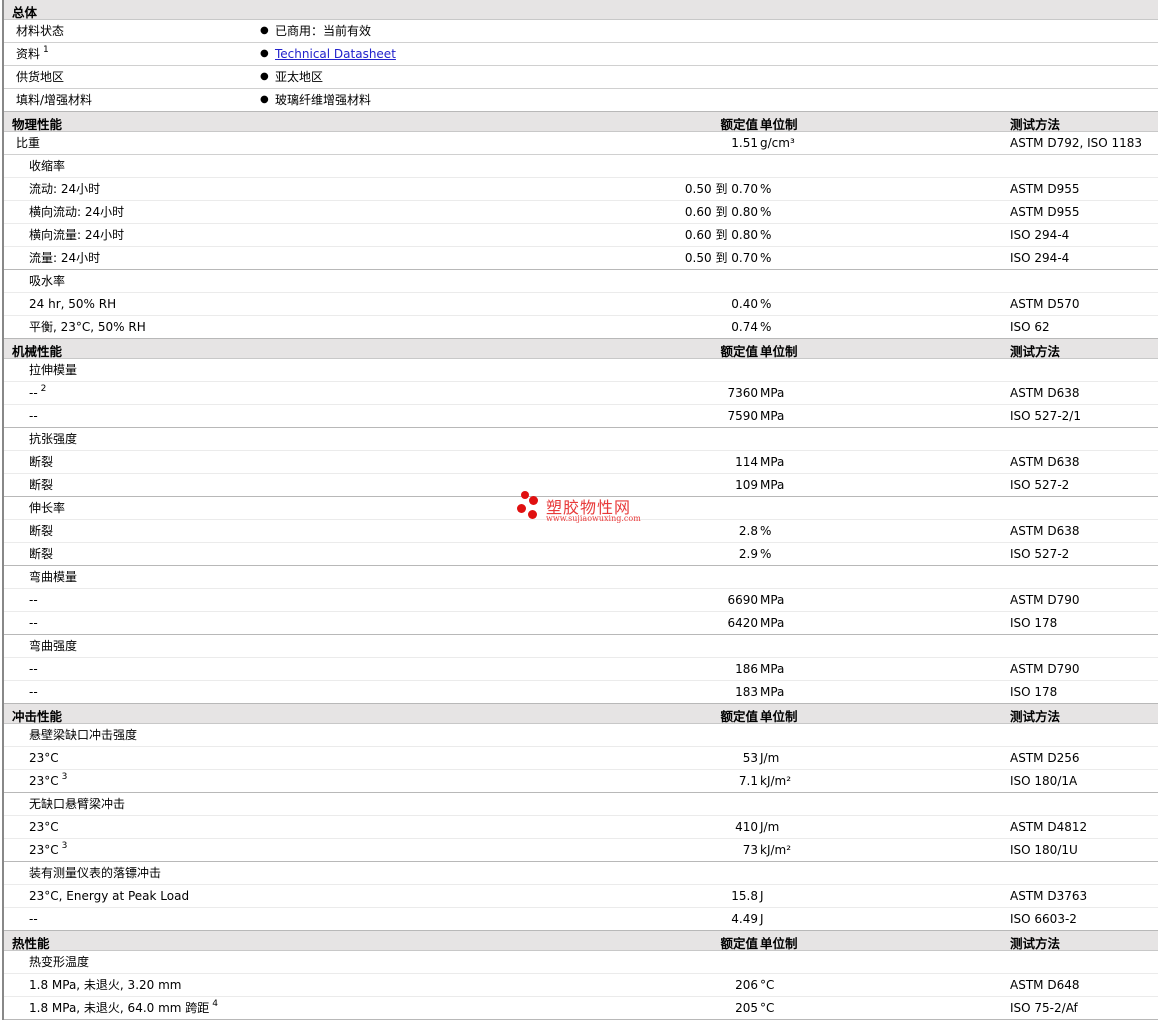 This screenshot has width=1158, height=1020. I want to click on table-row: 吸水率, so click(581, 281).